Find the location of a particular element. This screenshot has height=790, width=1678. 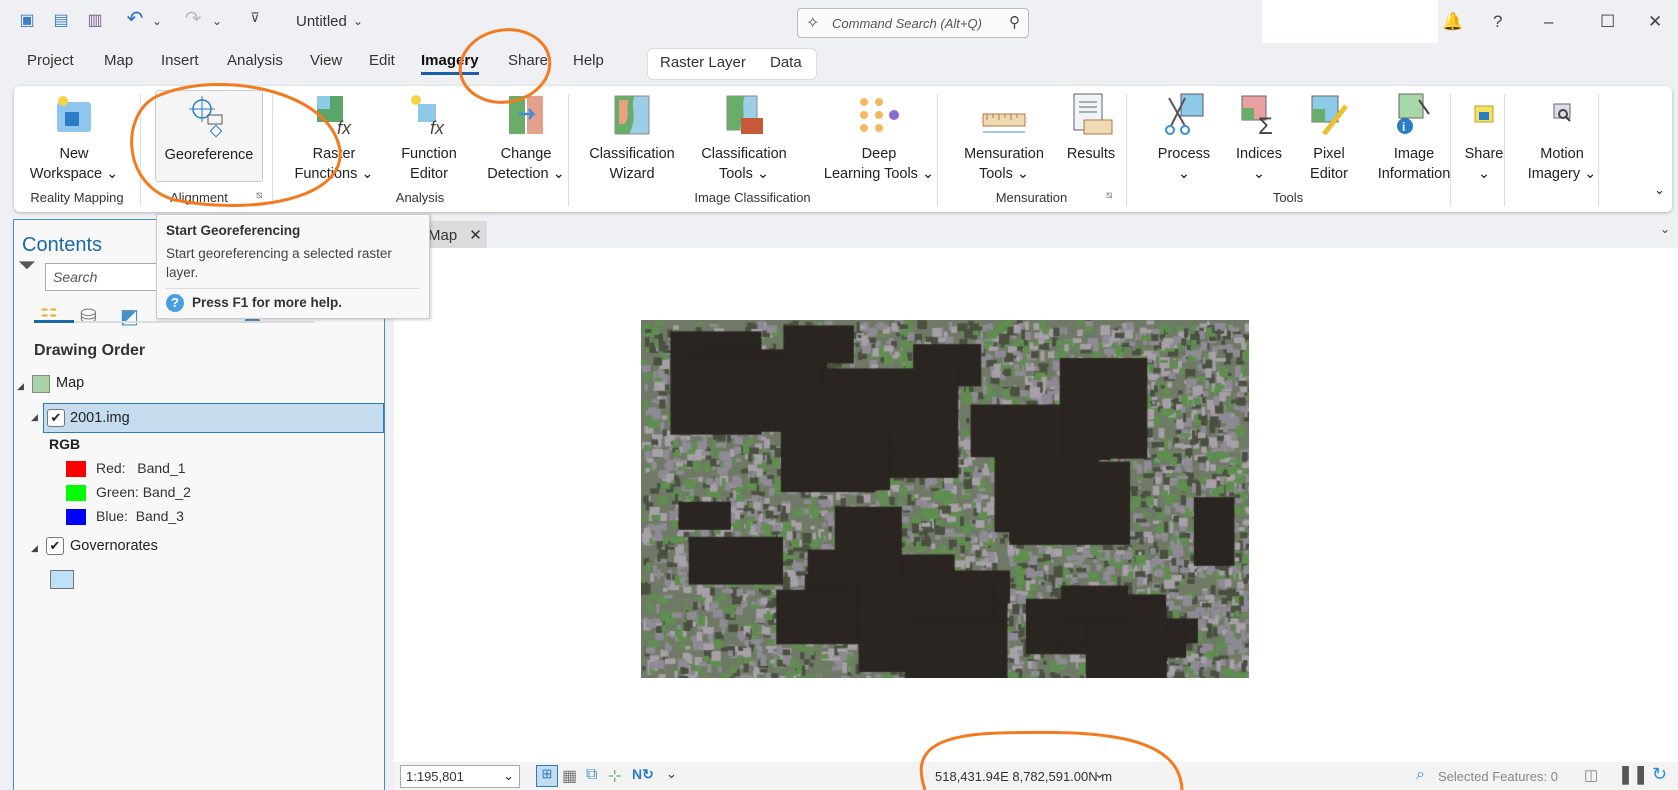

tab-map: Map is located at coordinates (118, 60).